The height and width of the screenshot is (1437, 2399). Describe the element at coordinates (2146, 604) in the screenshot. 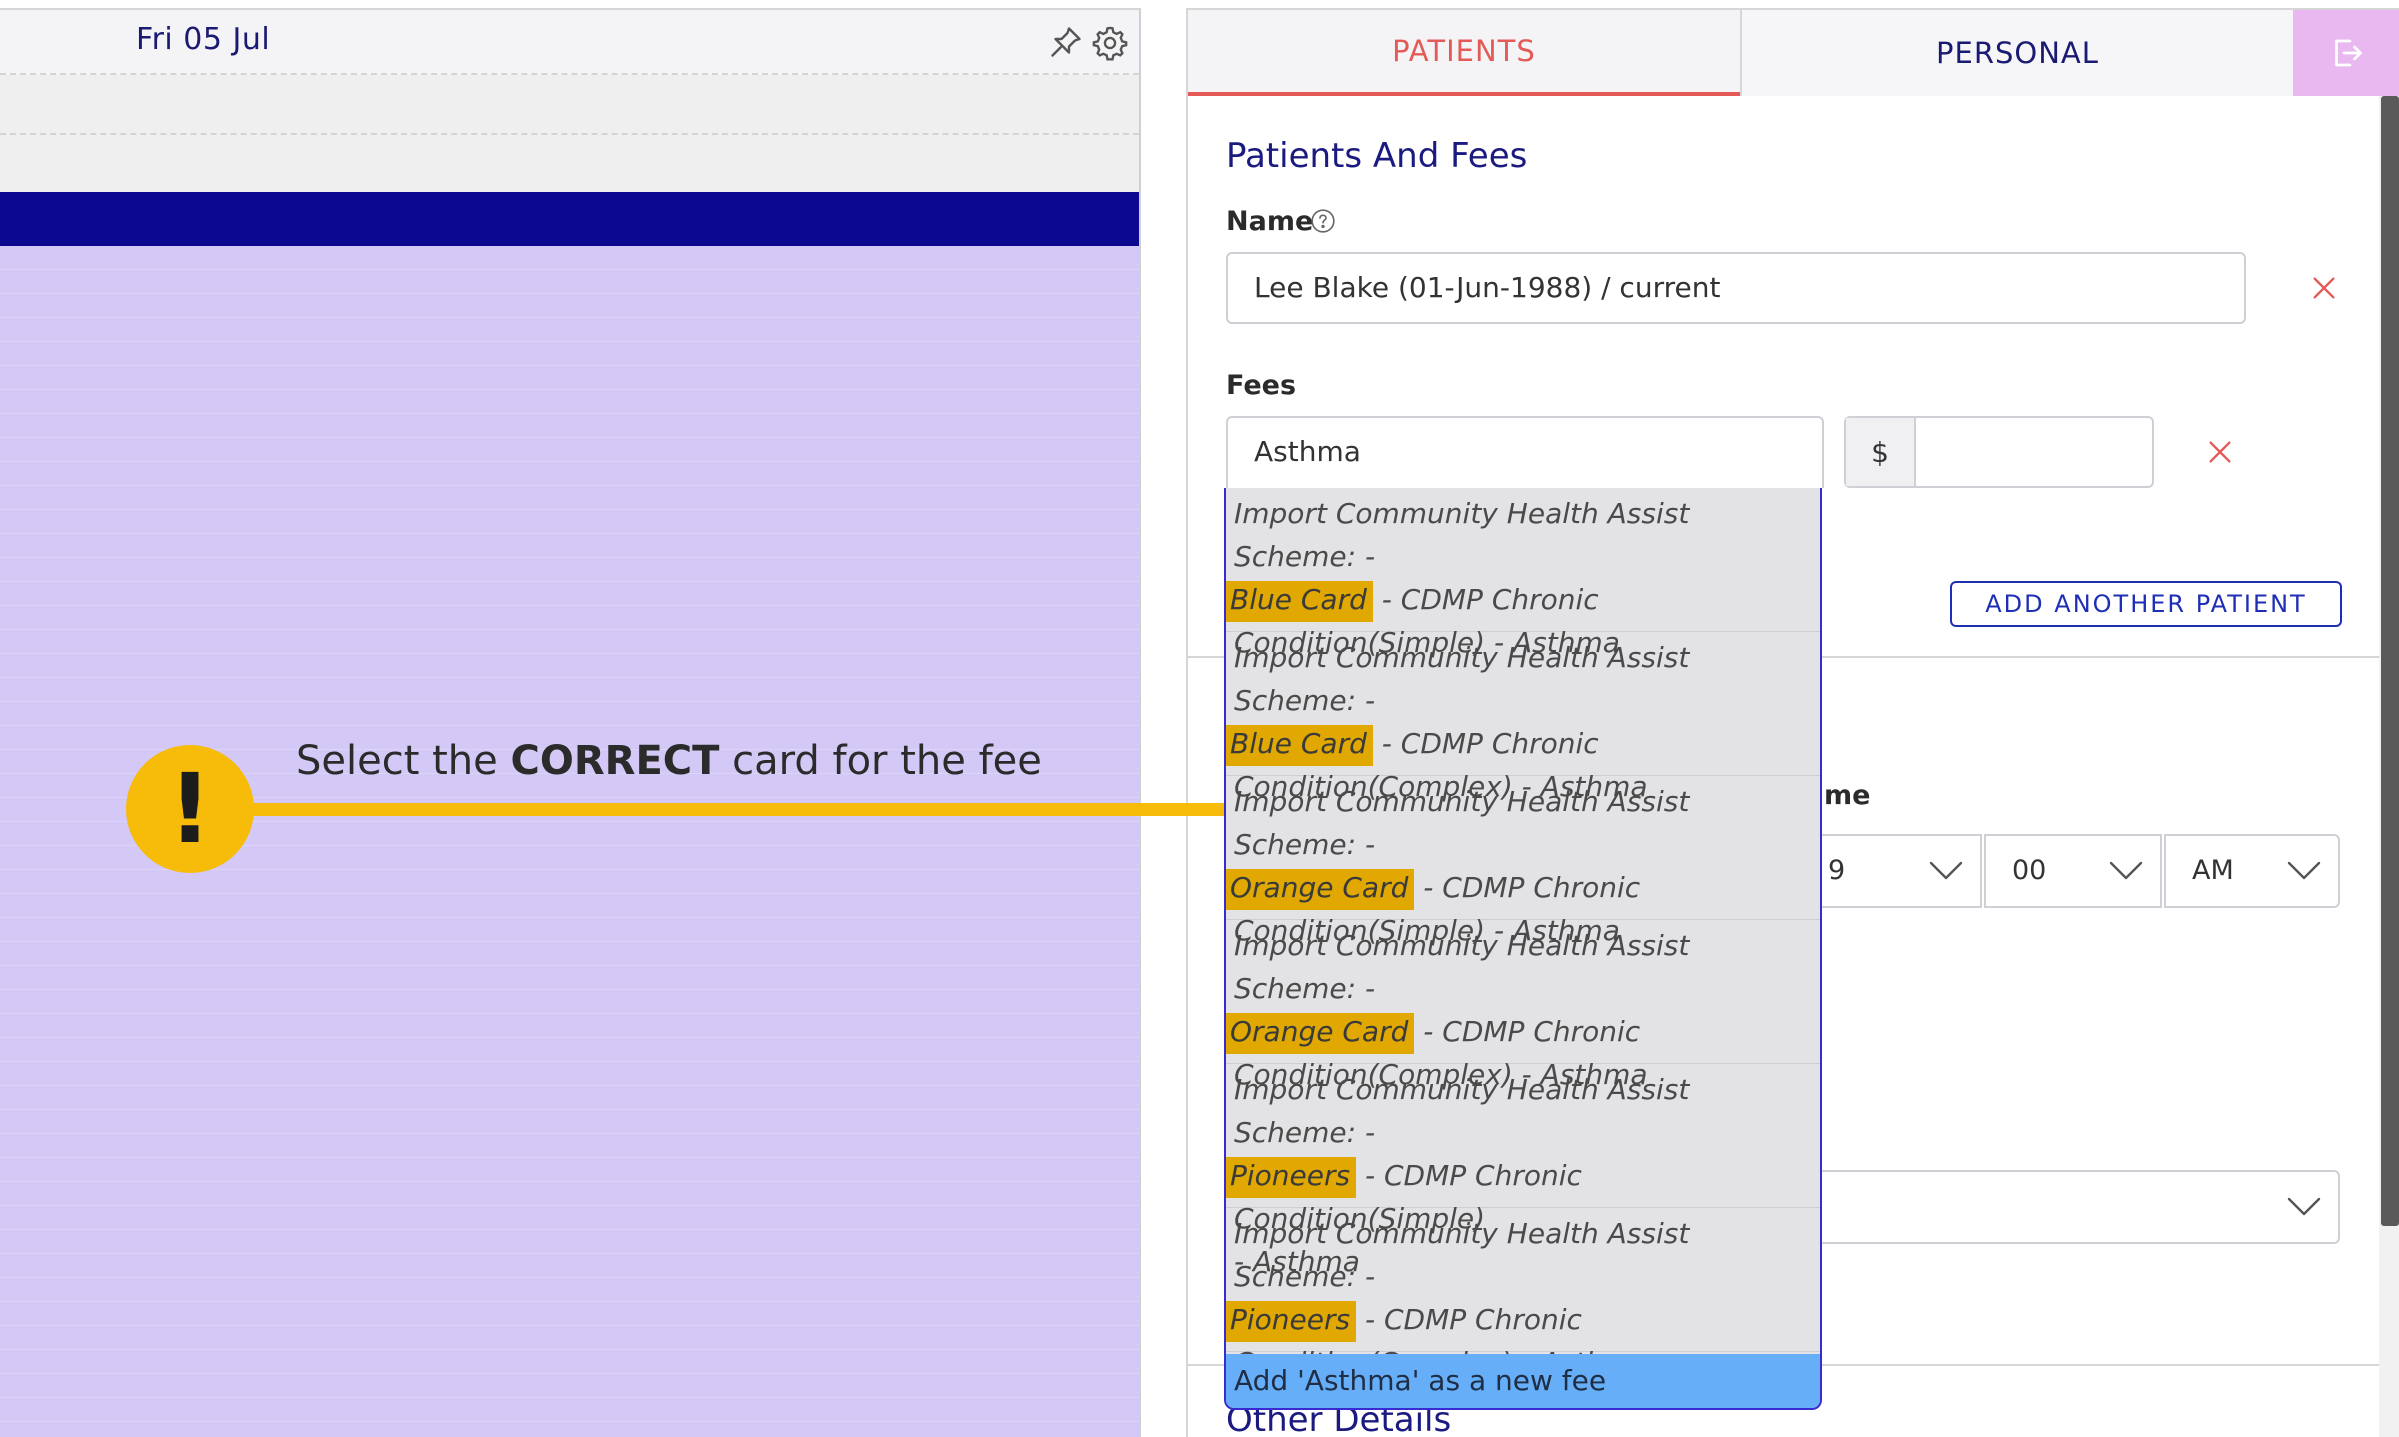

I see `add-another-patient-button: ADD ANOTHER PATIENT` at that location.